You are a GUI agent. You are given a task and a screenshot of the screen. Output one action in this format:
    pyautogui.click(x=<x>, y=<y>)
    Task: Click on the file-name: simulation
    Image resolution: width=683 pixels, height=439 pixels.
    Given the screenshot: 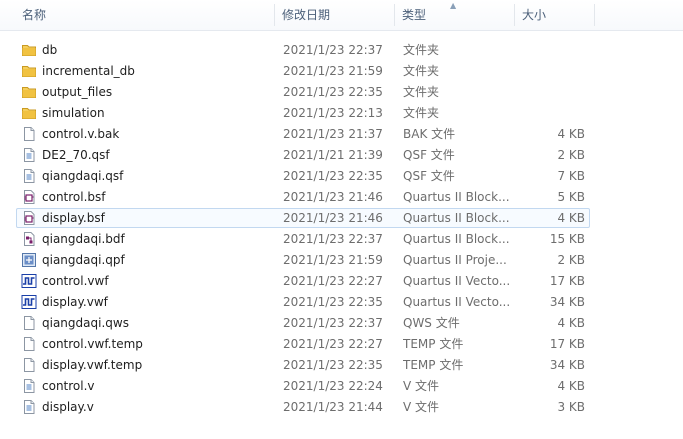 What is the action you would take?
    pyautogui.click(x=73, y=113)
    